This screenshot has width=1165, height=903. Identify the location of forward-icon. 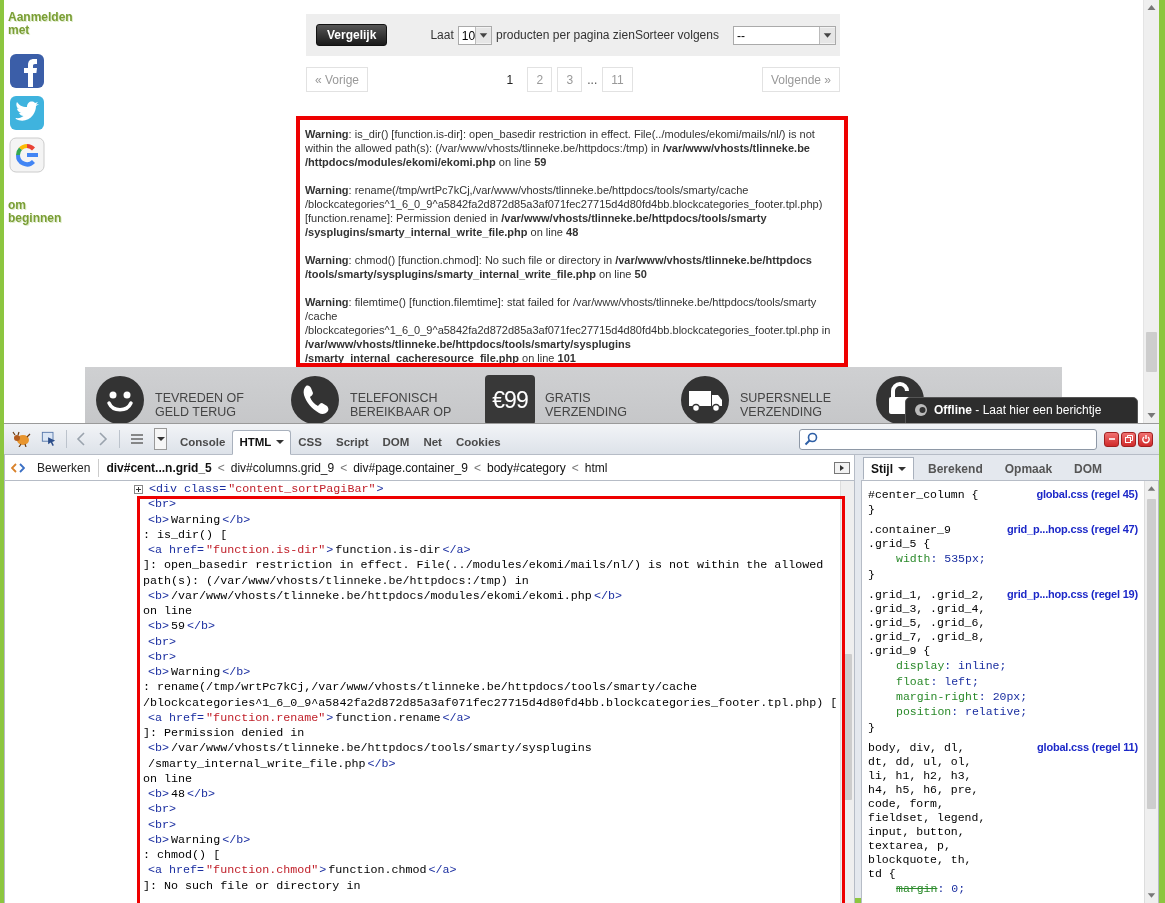
(103, 439).